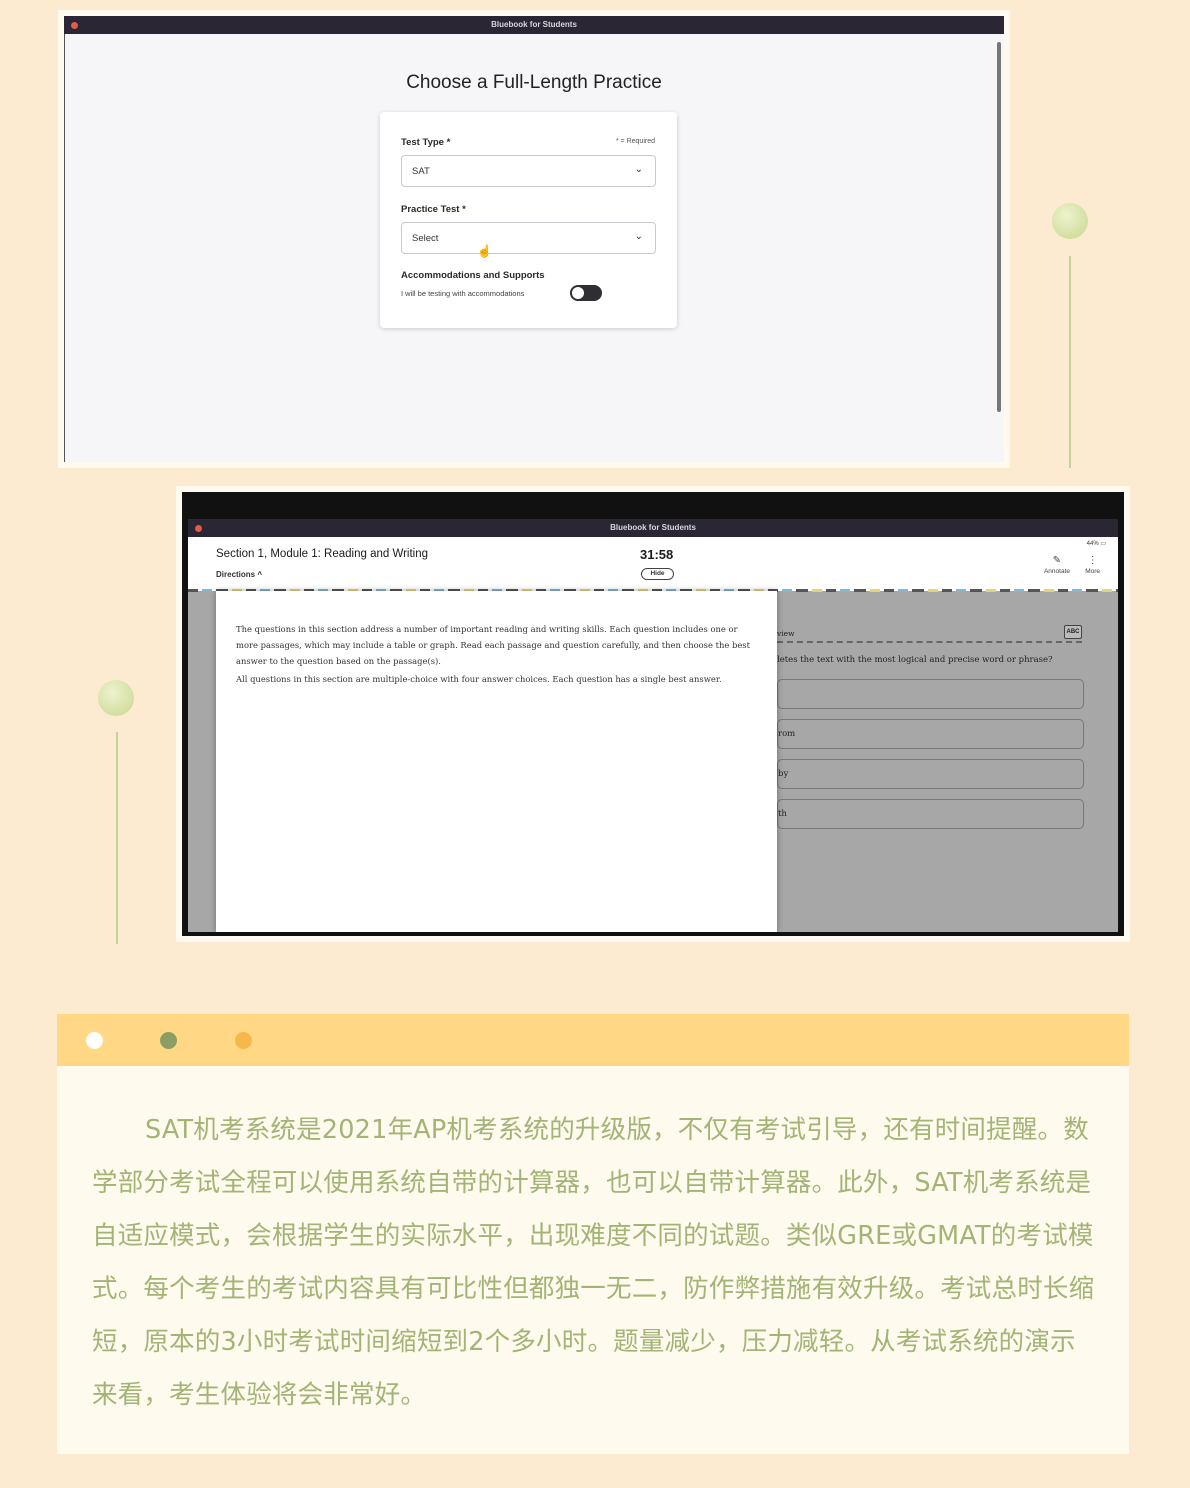  I want to click on answer-choice-c: by, so click(930, 774).